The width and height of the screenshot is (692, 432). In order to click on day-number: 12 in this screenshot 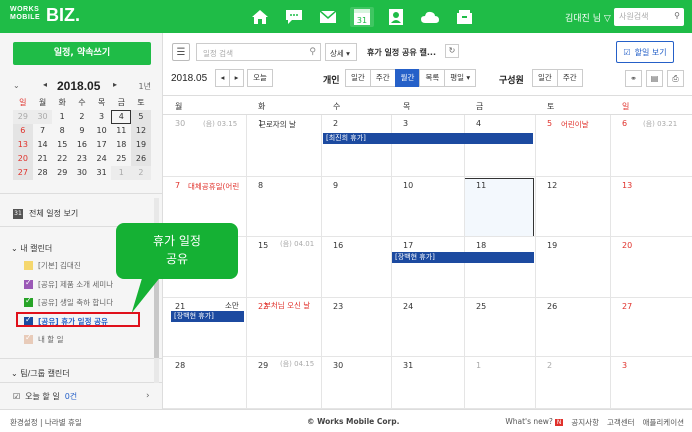, I will do `click(552, 185)`.